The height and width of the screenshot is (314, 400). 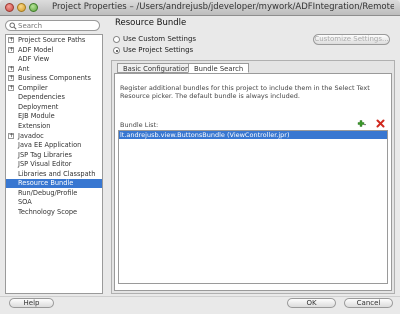 I want to click on radio-project-indicator, so click(x=116, y=50).